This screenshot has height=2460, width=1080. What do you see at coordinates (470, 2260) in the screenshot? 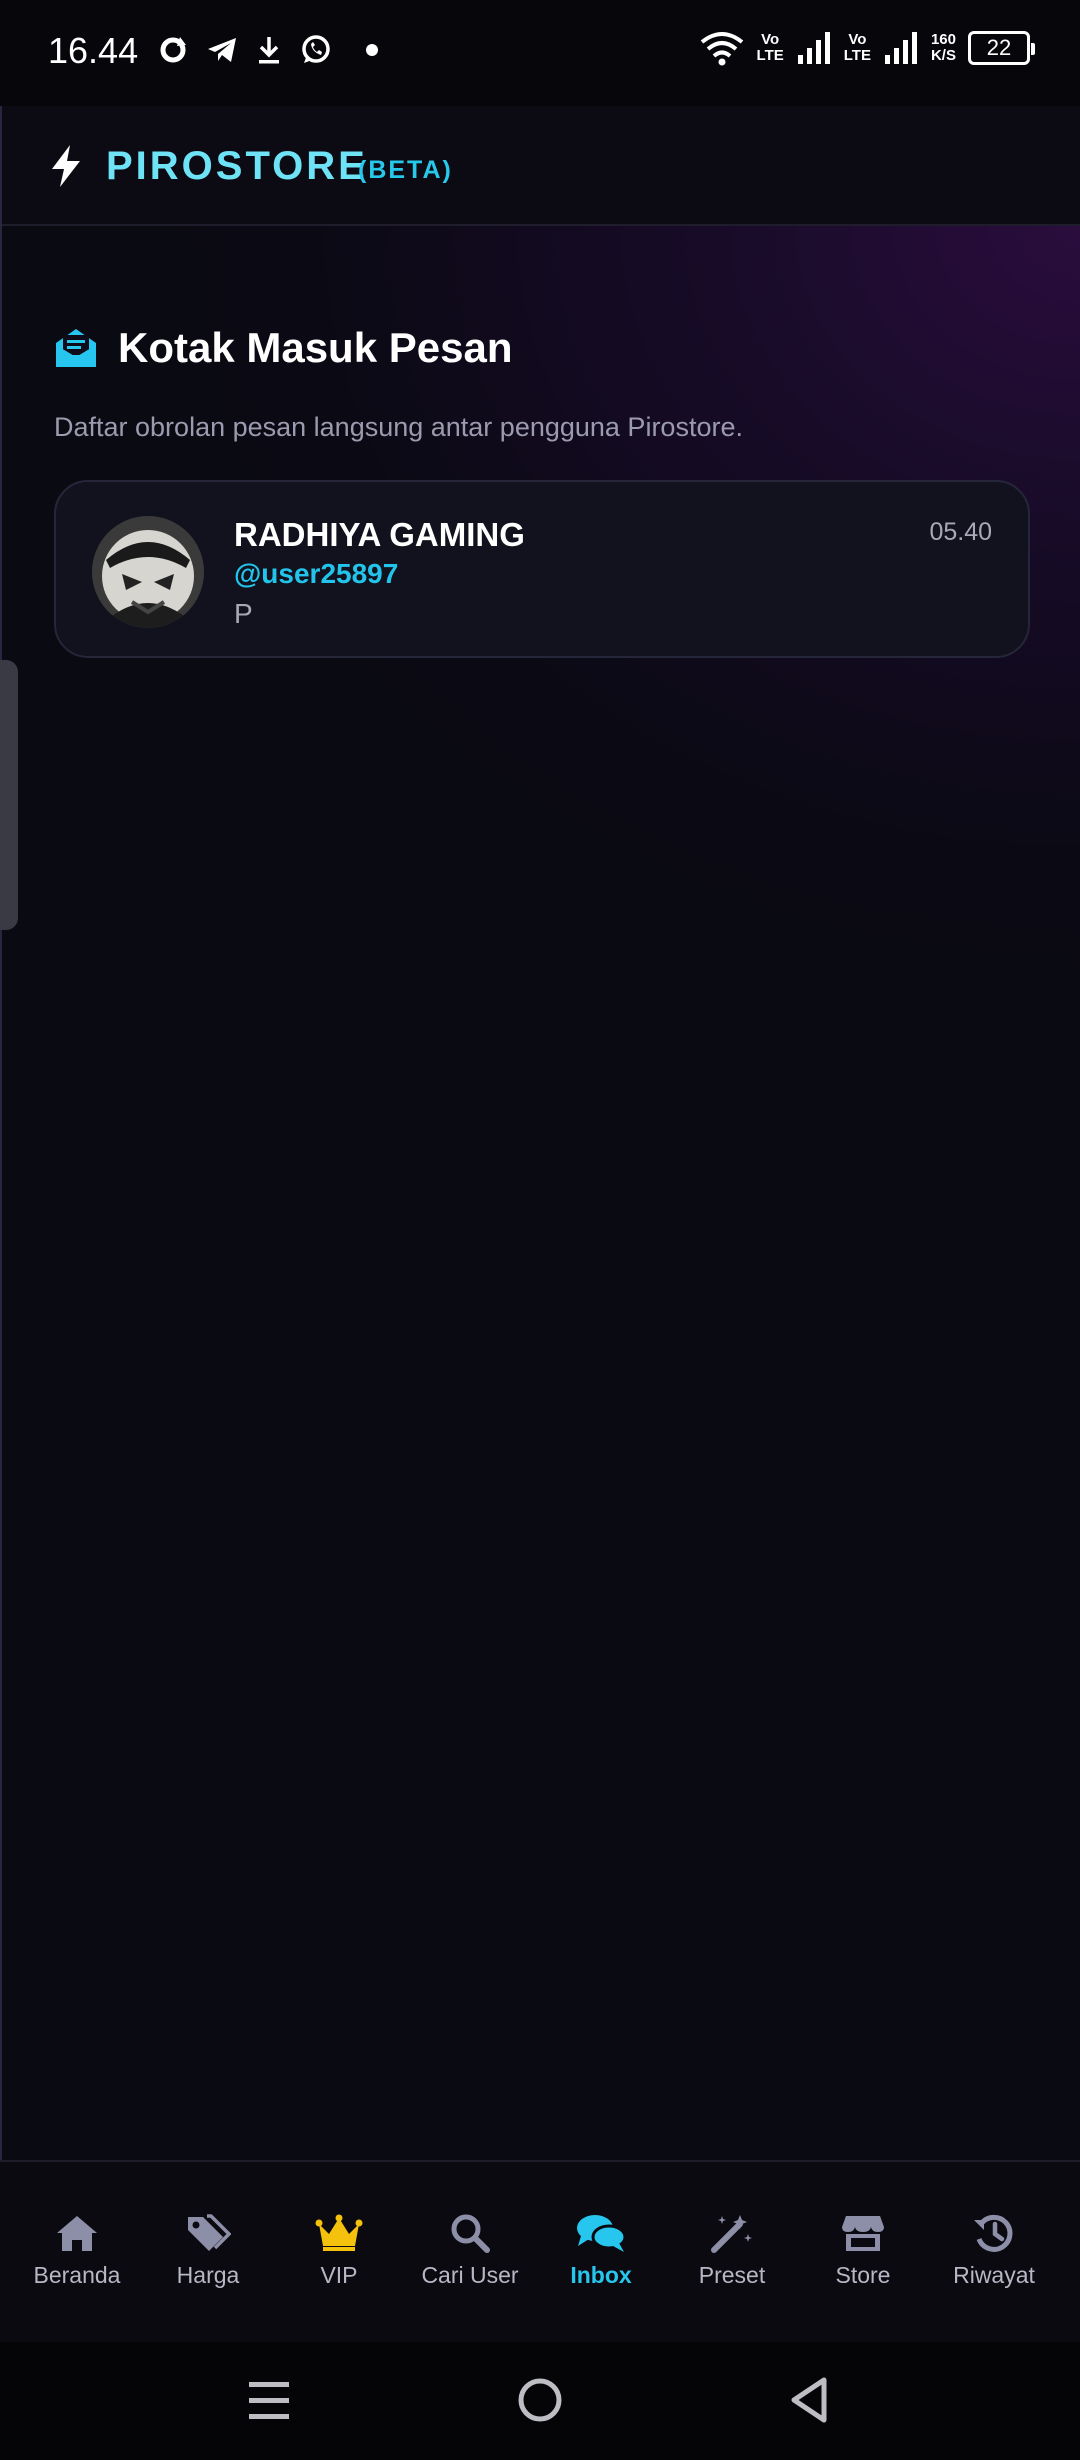
I see `nav-item-cari-user: Cari User` at bounding box center [470, 2260].